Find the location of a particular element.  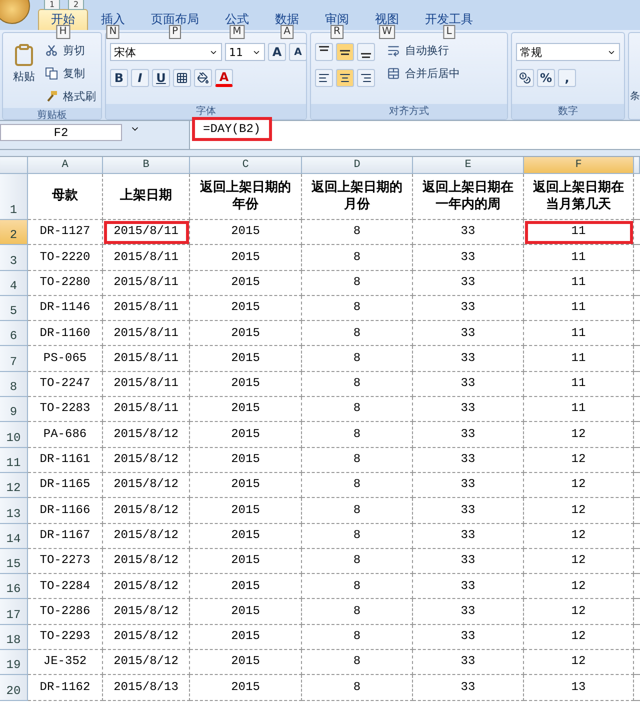

font-style-button: B is located at coordinates (119, 78).